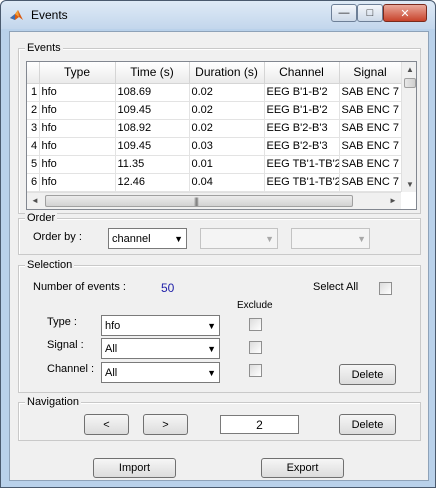  What do you see at coordinates (152, 92) in the screenshot?
I see `table-cell: 108.69` at bounding box center [152, 92].